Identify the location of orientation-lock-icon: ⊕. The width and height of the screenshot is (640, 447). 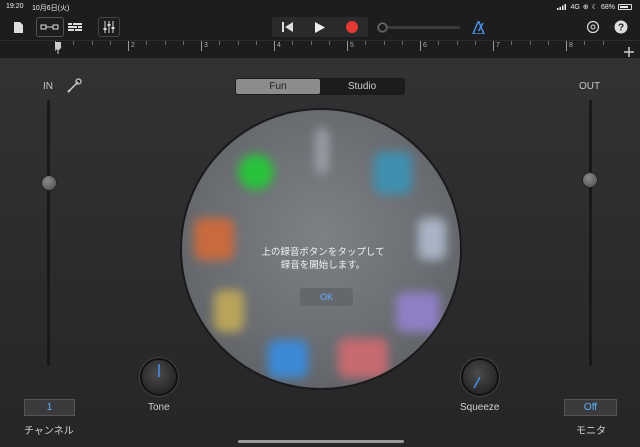
(585, 7).